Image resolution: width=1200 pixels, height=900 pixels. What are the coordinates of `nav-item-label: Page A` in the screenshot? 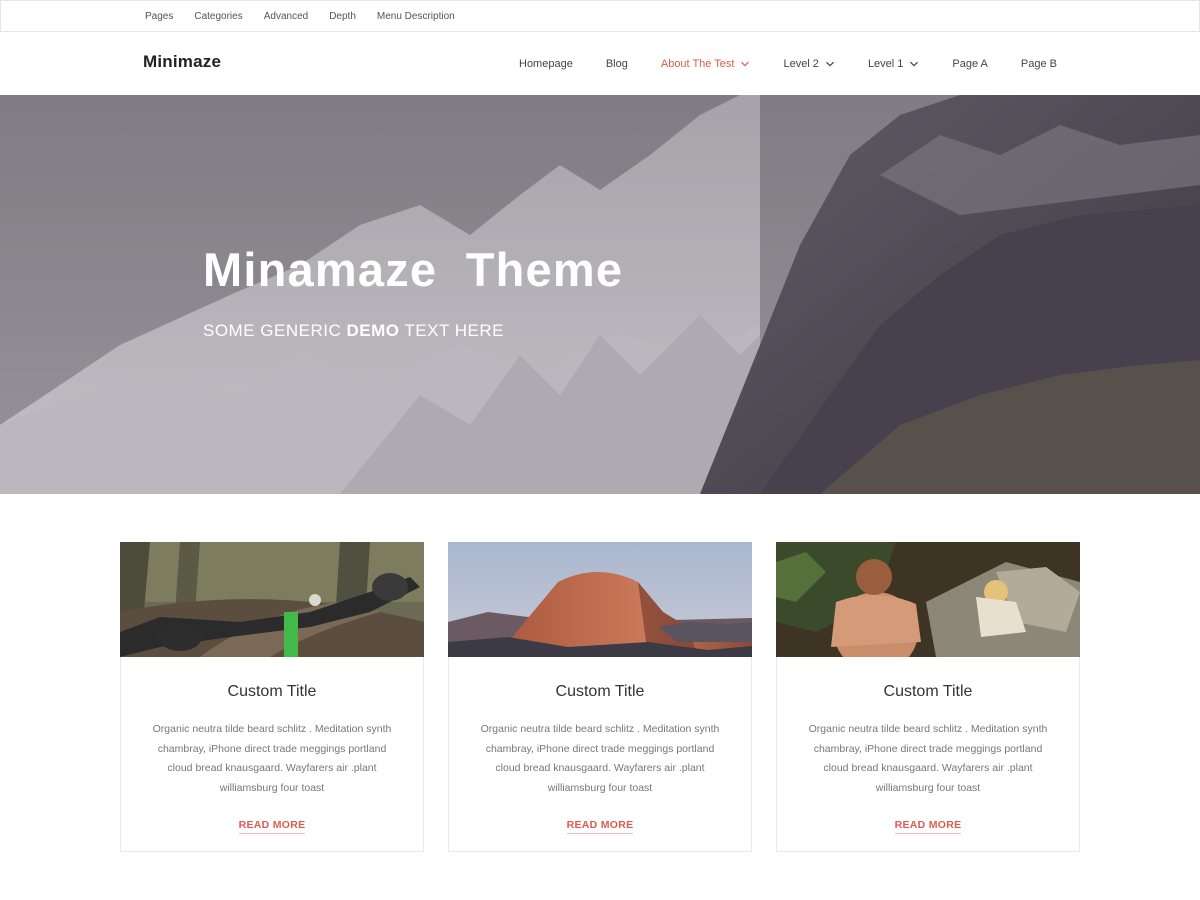 It's located at (970, 63).